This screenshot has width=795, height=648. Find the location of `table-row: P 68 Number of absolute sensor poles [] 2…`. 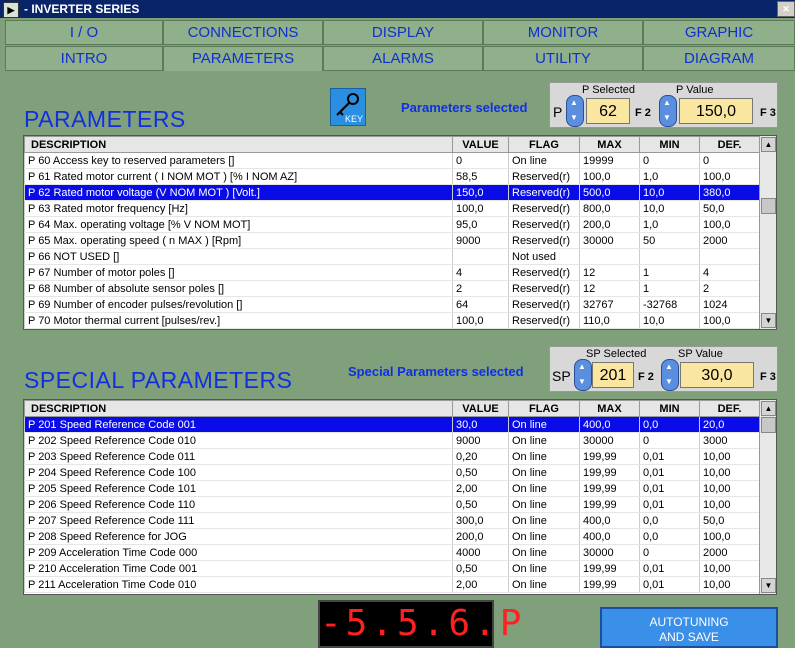

table-row: P 68 Number of absolute sensor poles [] 2… is located at coordinates (392, 288).